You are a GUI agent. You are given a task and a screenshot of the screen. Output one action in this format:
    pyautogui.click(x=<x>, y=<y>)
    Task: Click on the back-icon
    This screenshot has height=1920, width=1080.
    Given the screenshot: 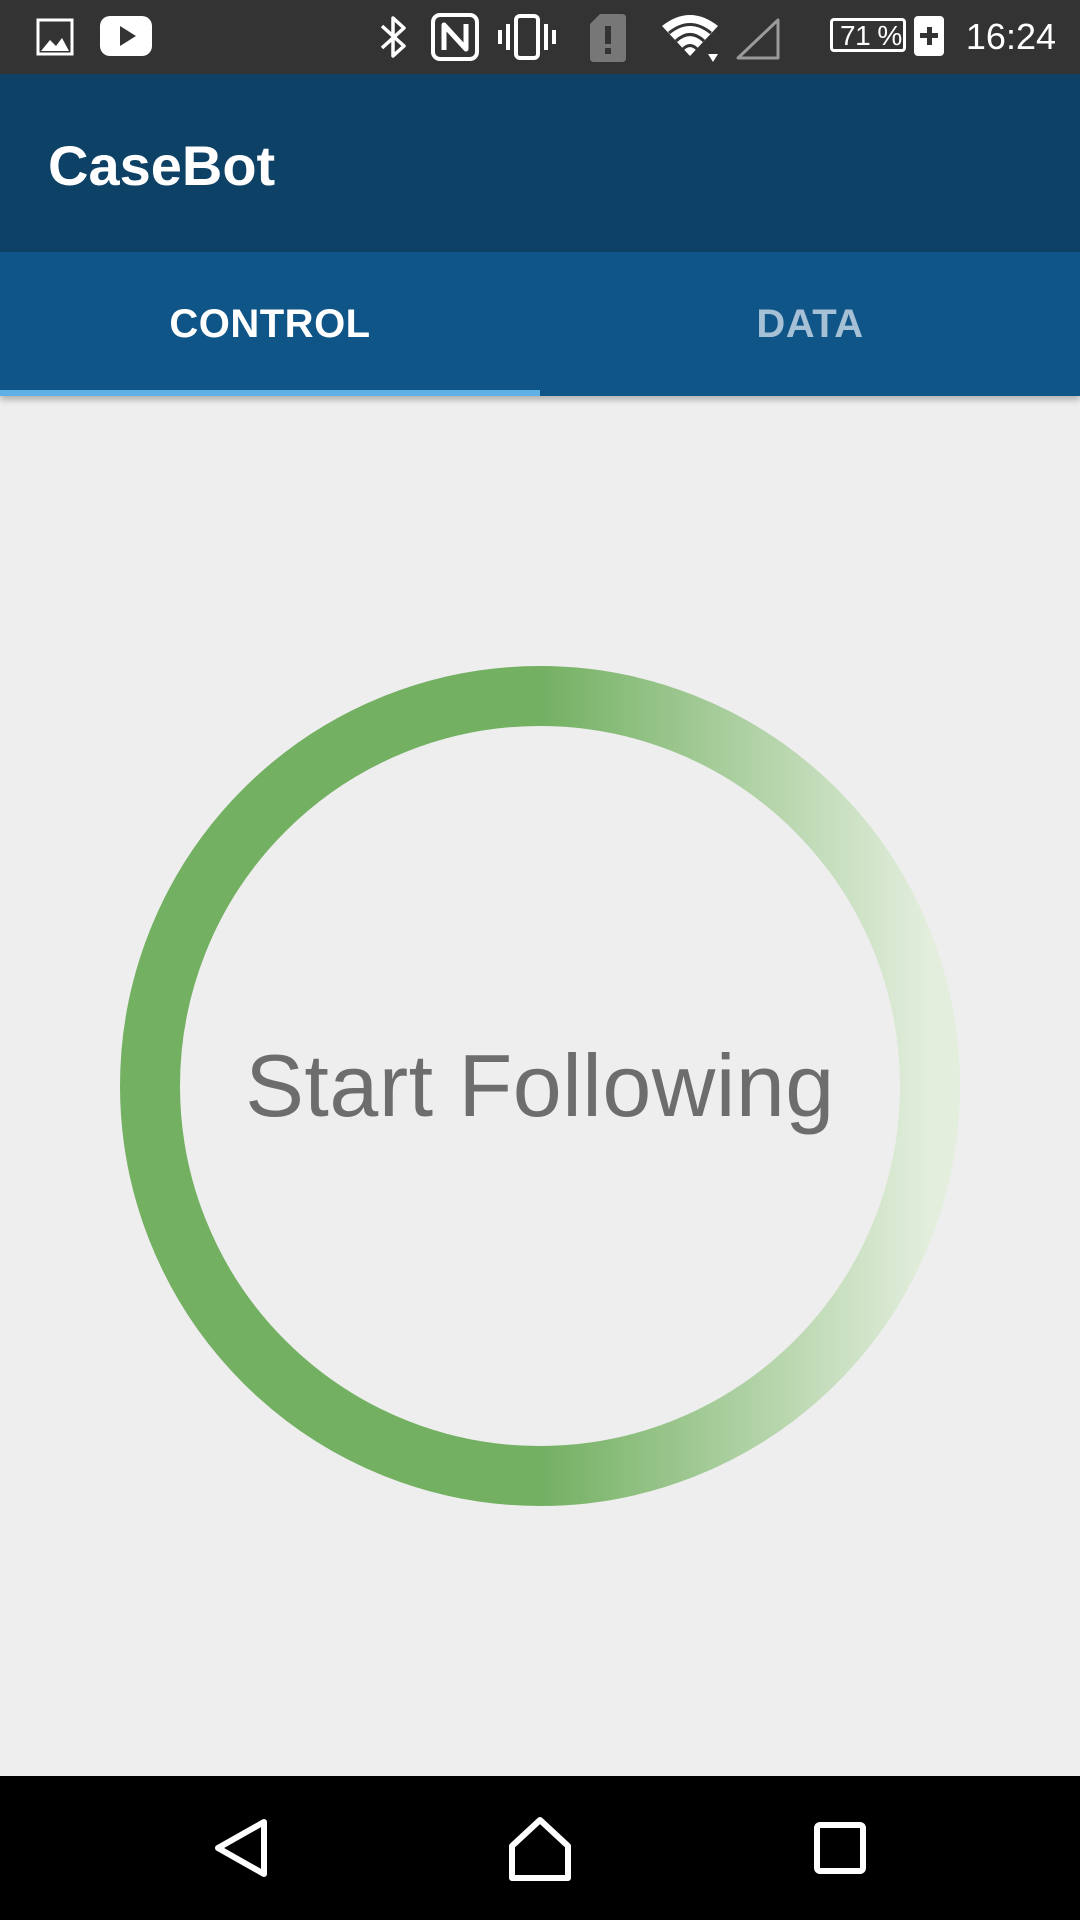 What is the action you would take?
    pyautogui.click(x=242, y=1848)
    